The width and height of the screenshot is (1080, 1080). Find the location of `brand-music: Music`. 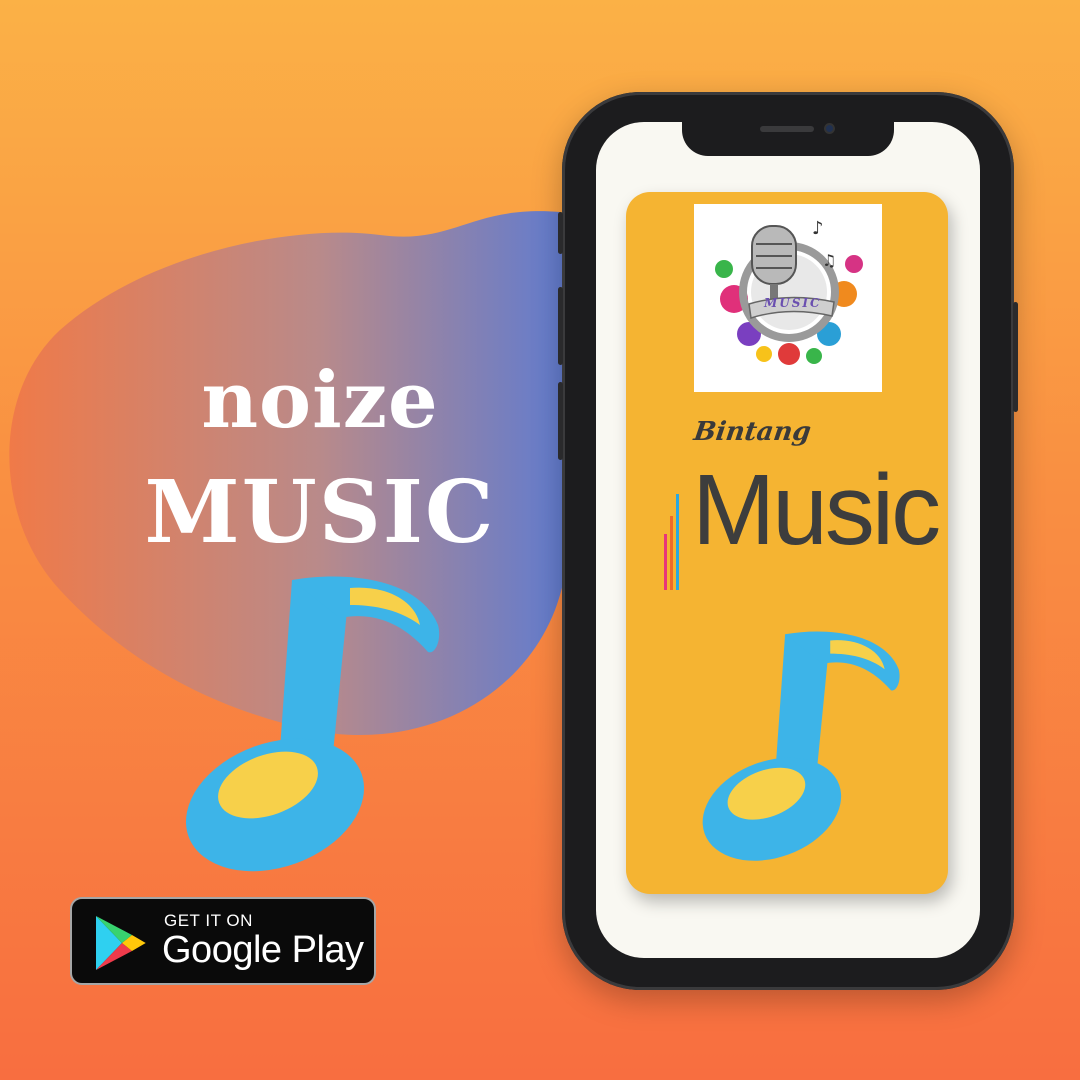

brand-music: Music is located at coordinates (816, 510).